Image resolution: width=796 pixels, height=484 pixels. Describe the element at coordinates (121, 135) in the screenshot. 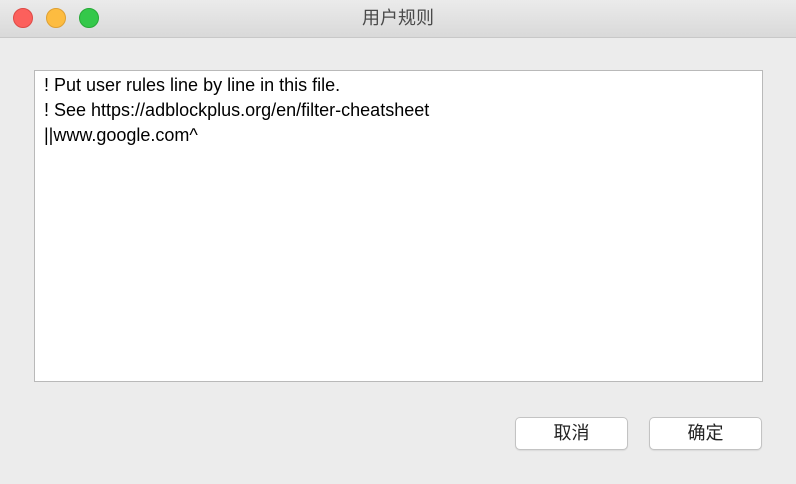

I see `editor-line: ||www.google.com^` at that location.